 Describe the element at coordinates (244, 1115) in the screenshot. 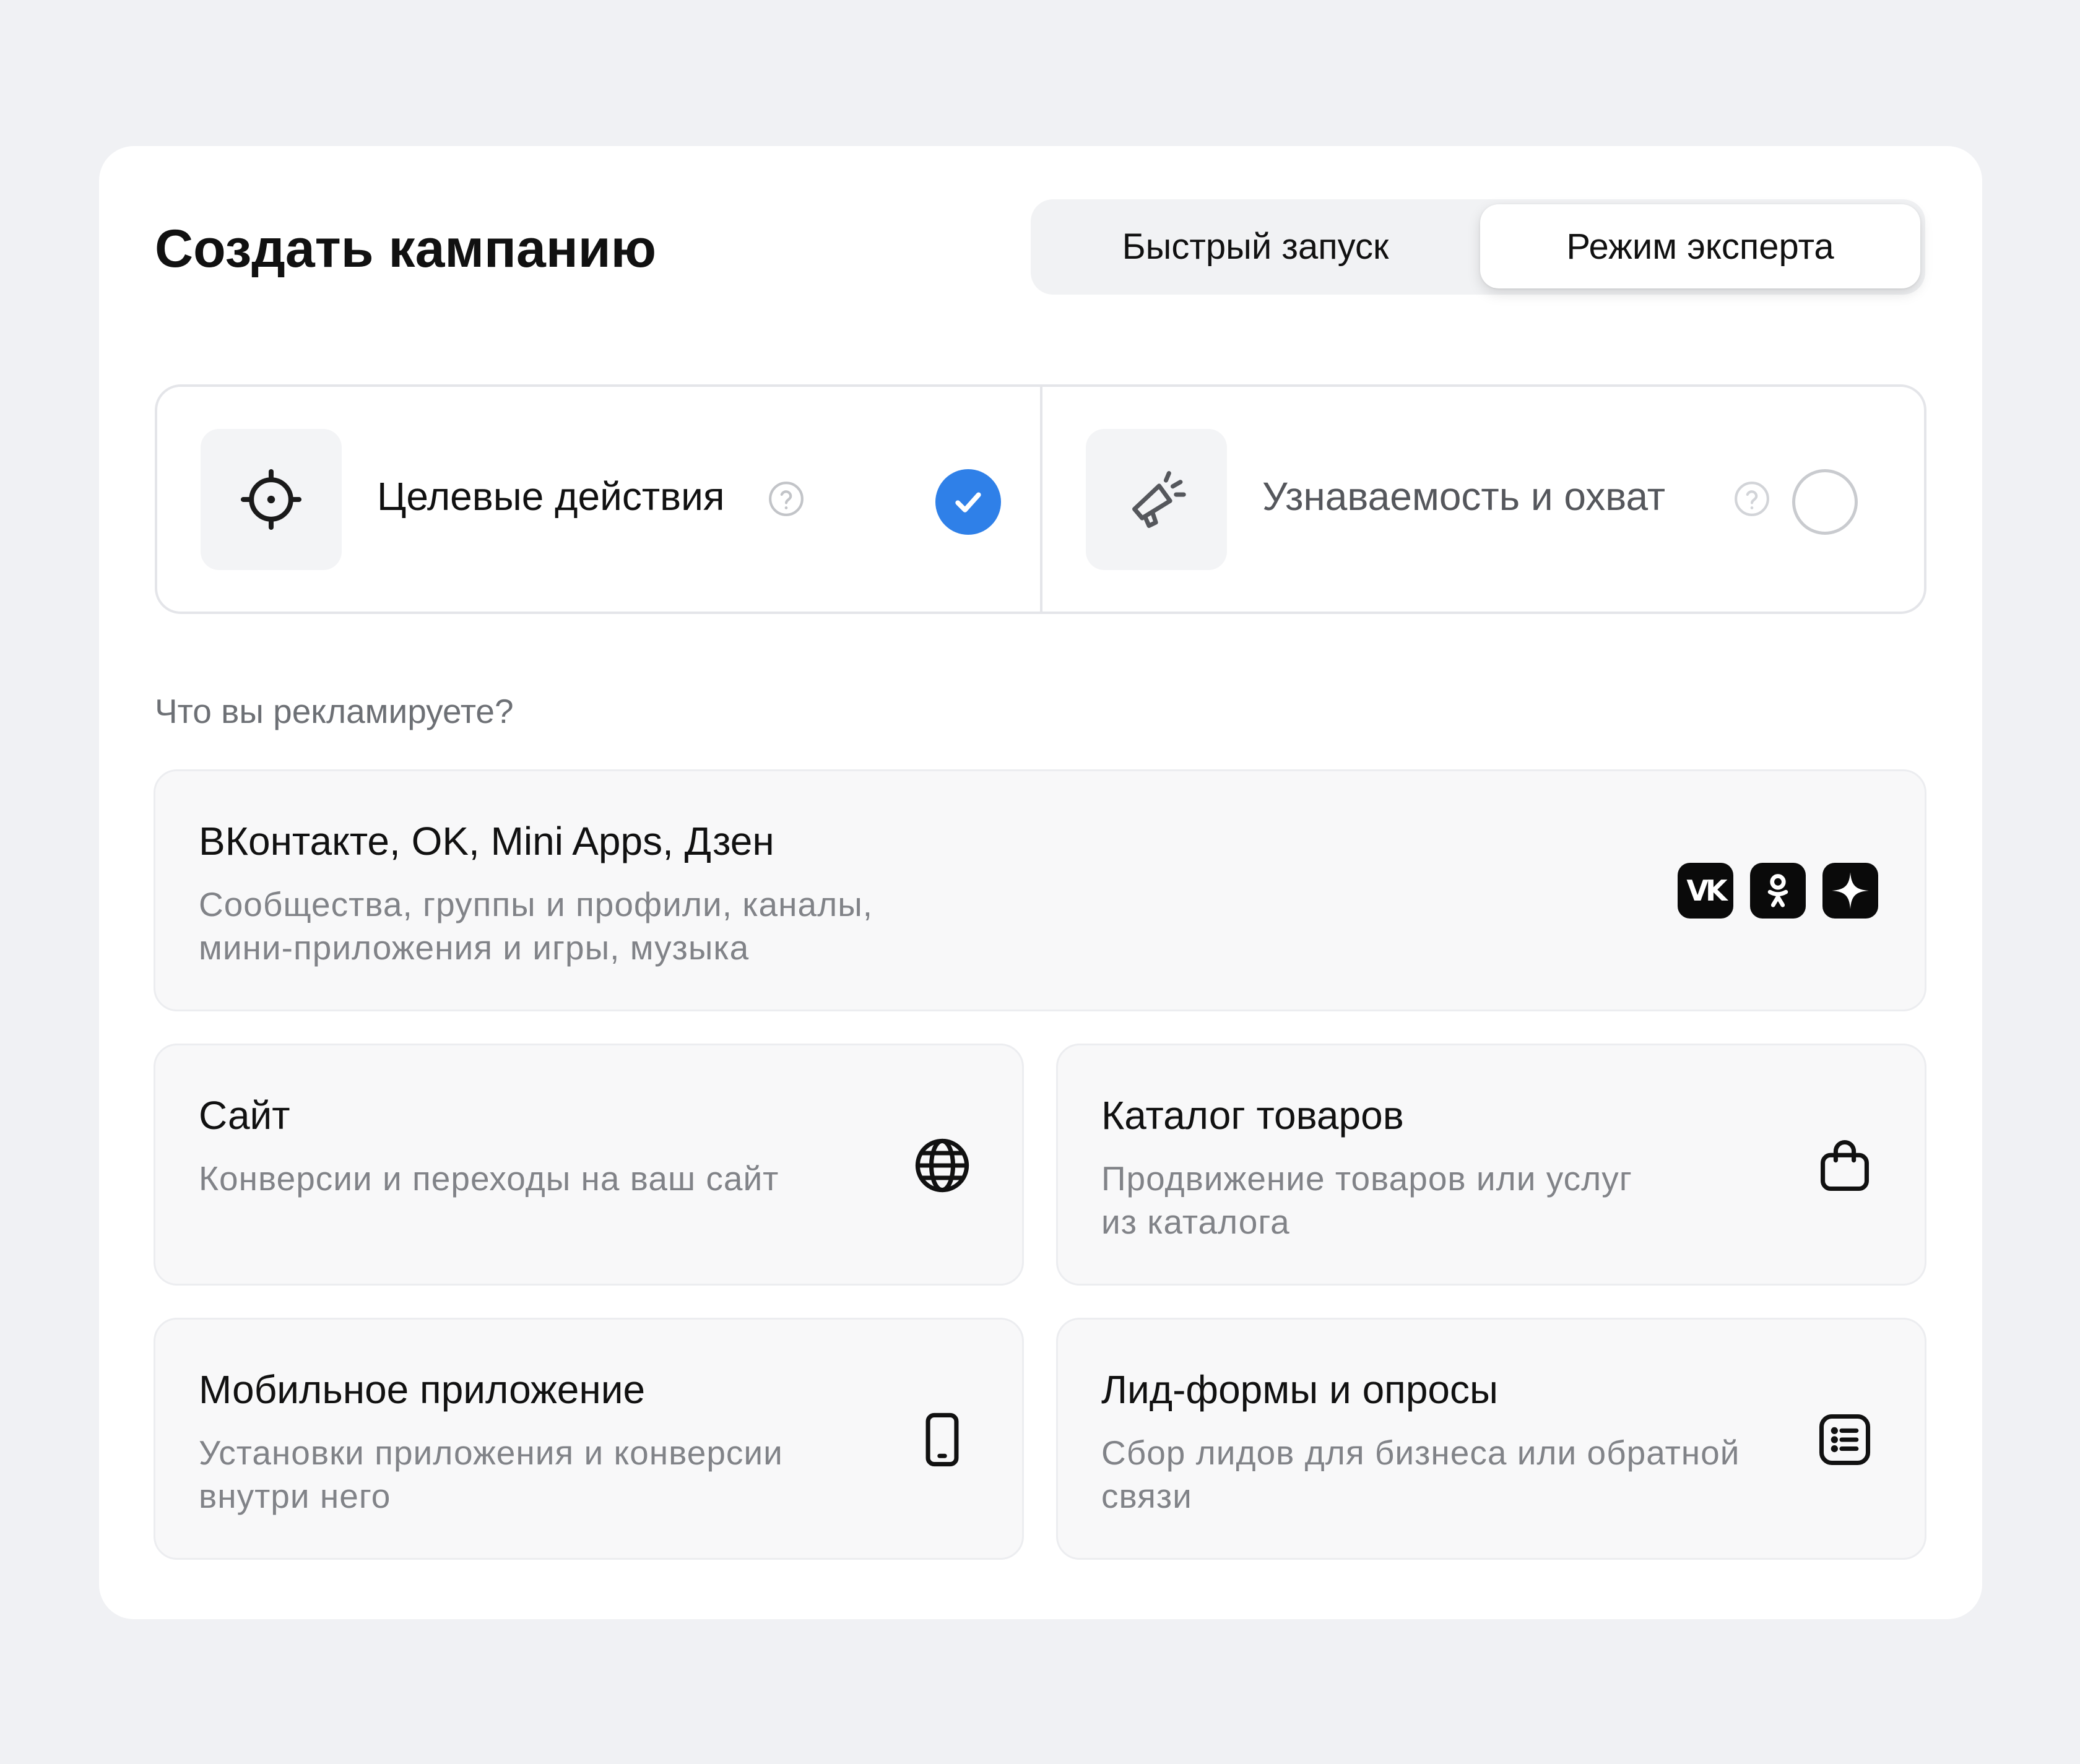

I see `option-title: Сайт` at that location.